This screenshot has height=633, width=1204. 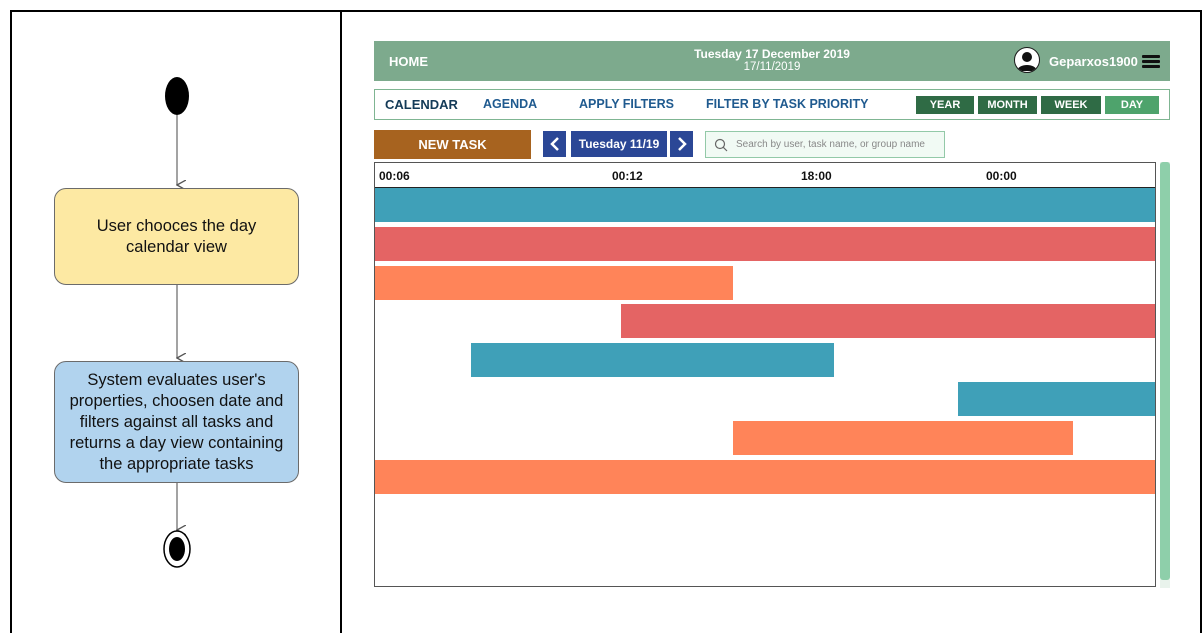 I want to click on time-tick: 00:06, so click(x=394, y=176).